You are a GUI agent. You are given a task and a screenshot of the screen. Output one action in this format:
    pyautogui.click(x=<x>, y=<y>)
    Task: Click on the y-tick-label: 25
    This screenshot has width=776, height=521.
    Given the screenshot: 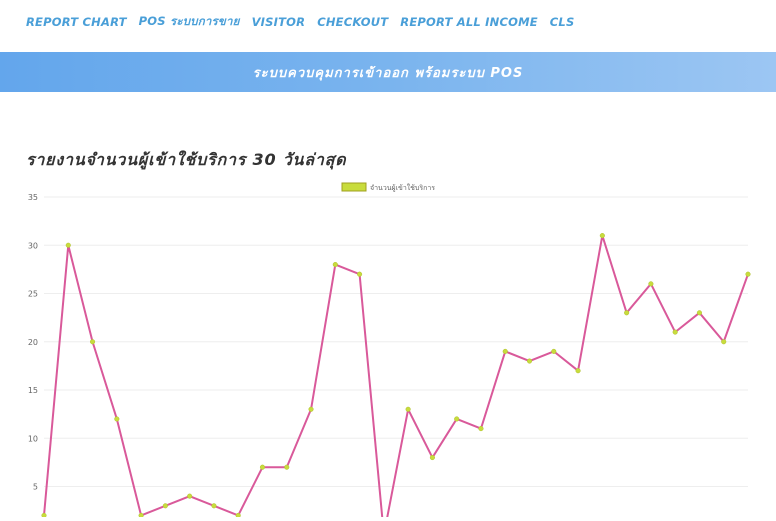 What is the action you would take?
    pyautogui.click(x=33, y=294)
    